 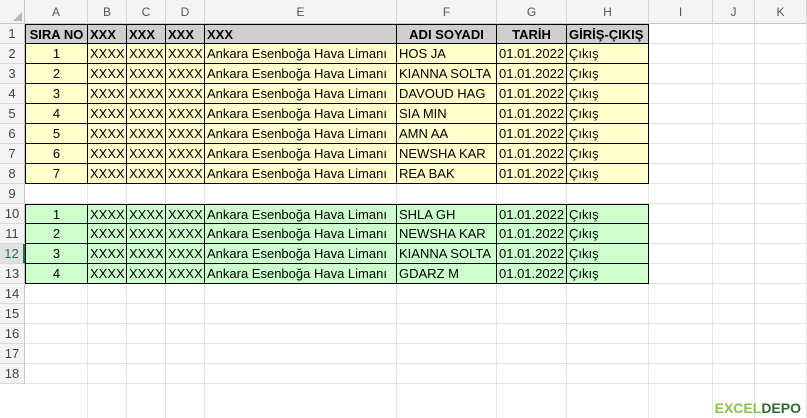 I want to click on column-header-a: A, so click(x=56, y=12).